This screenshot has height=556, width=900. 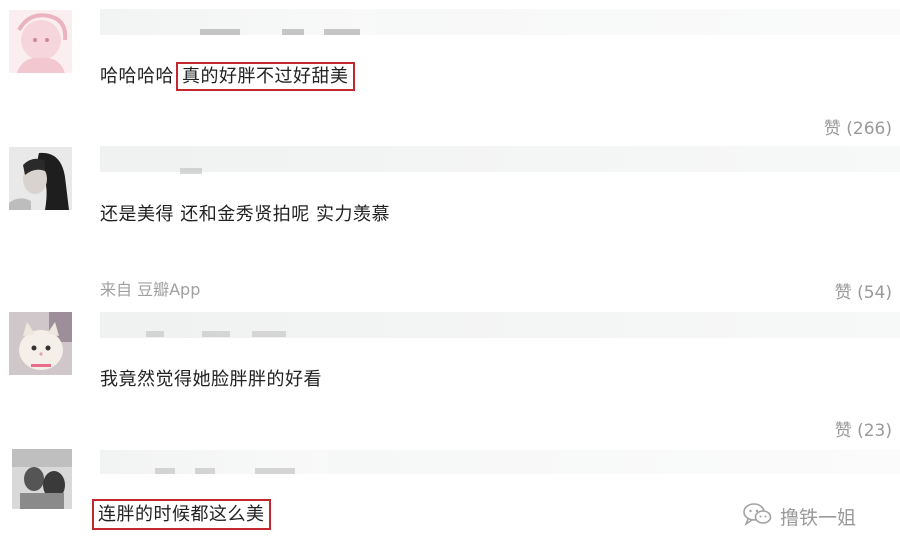 What do you see at coordinates (150, 289) in the screenshot?
I see `source-label: 来自 豆瓣App` at bounding box center [150, 289].